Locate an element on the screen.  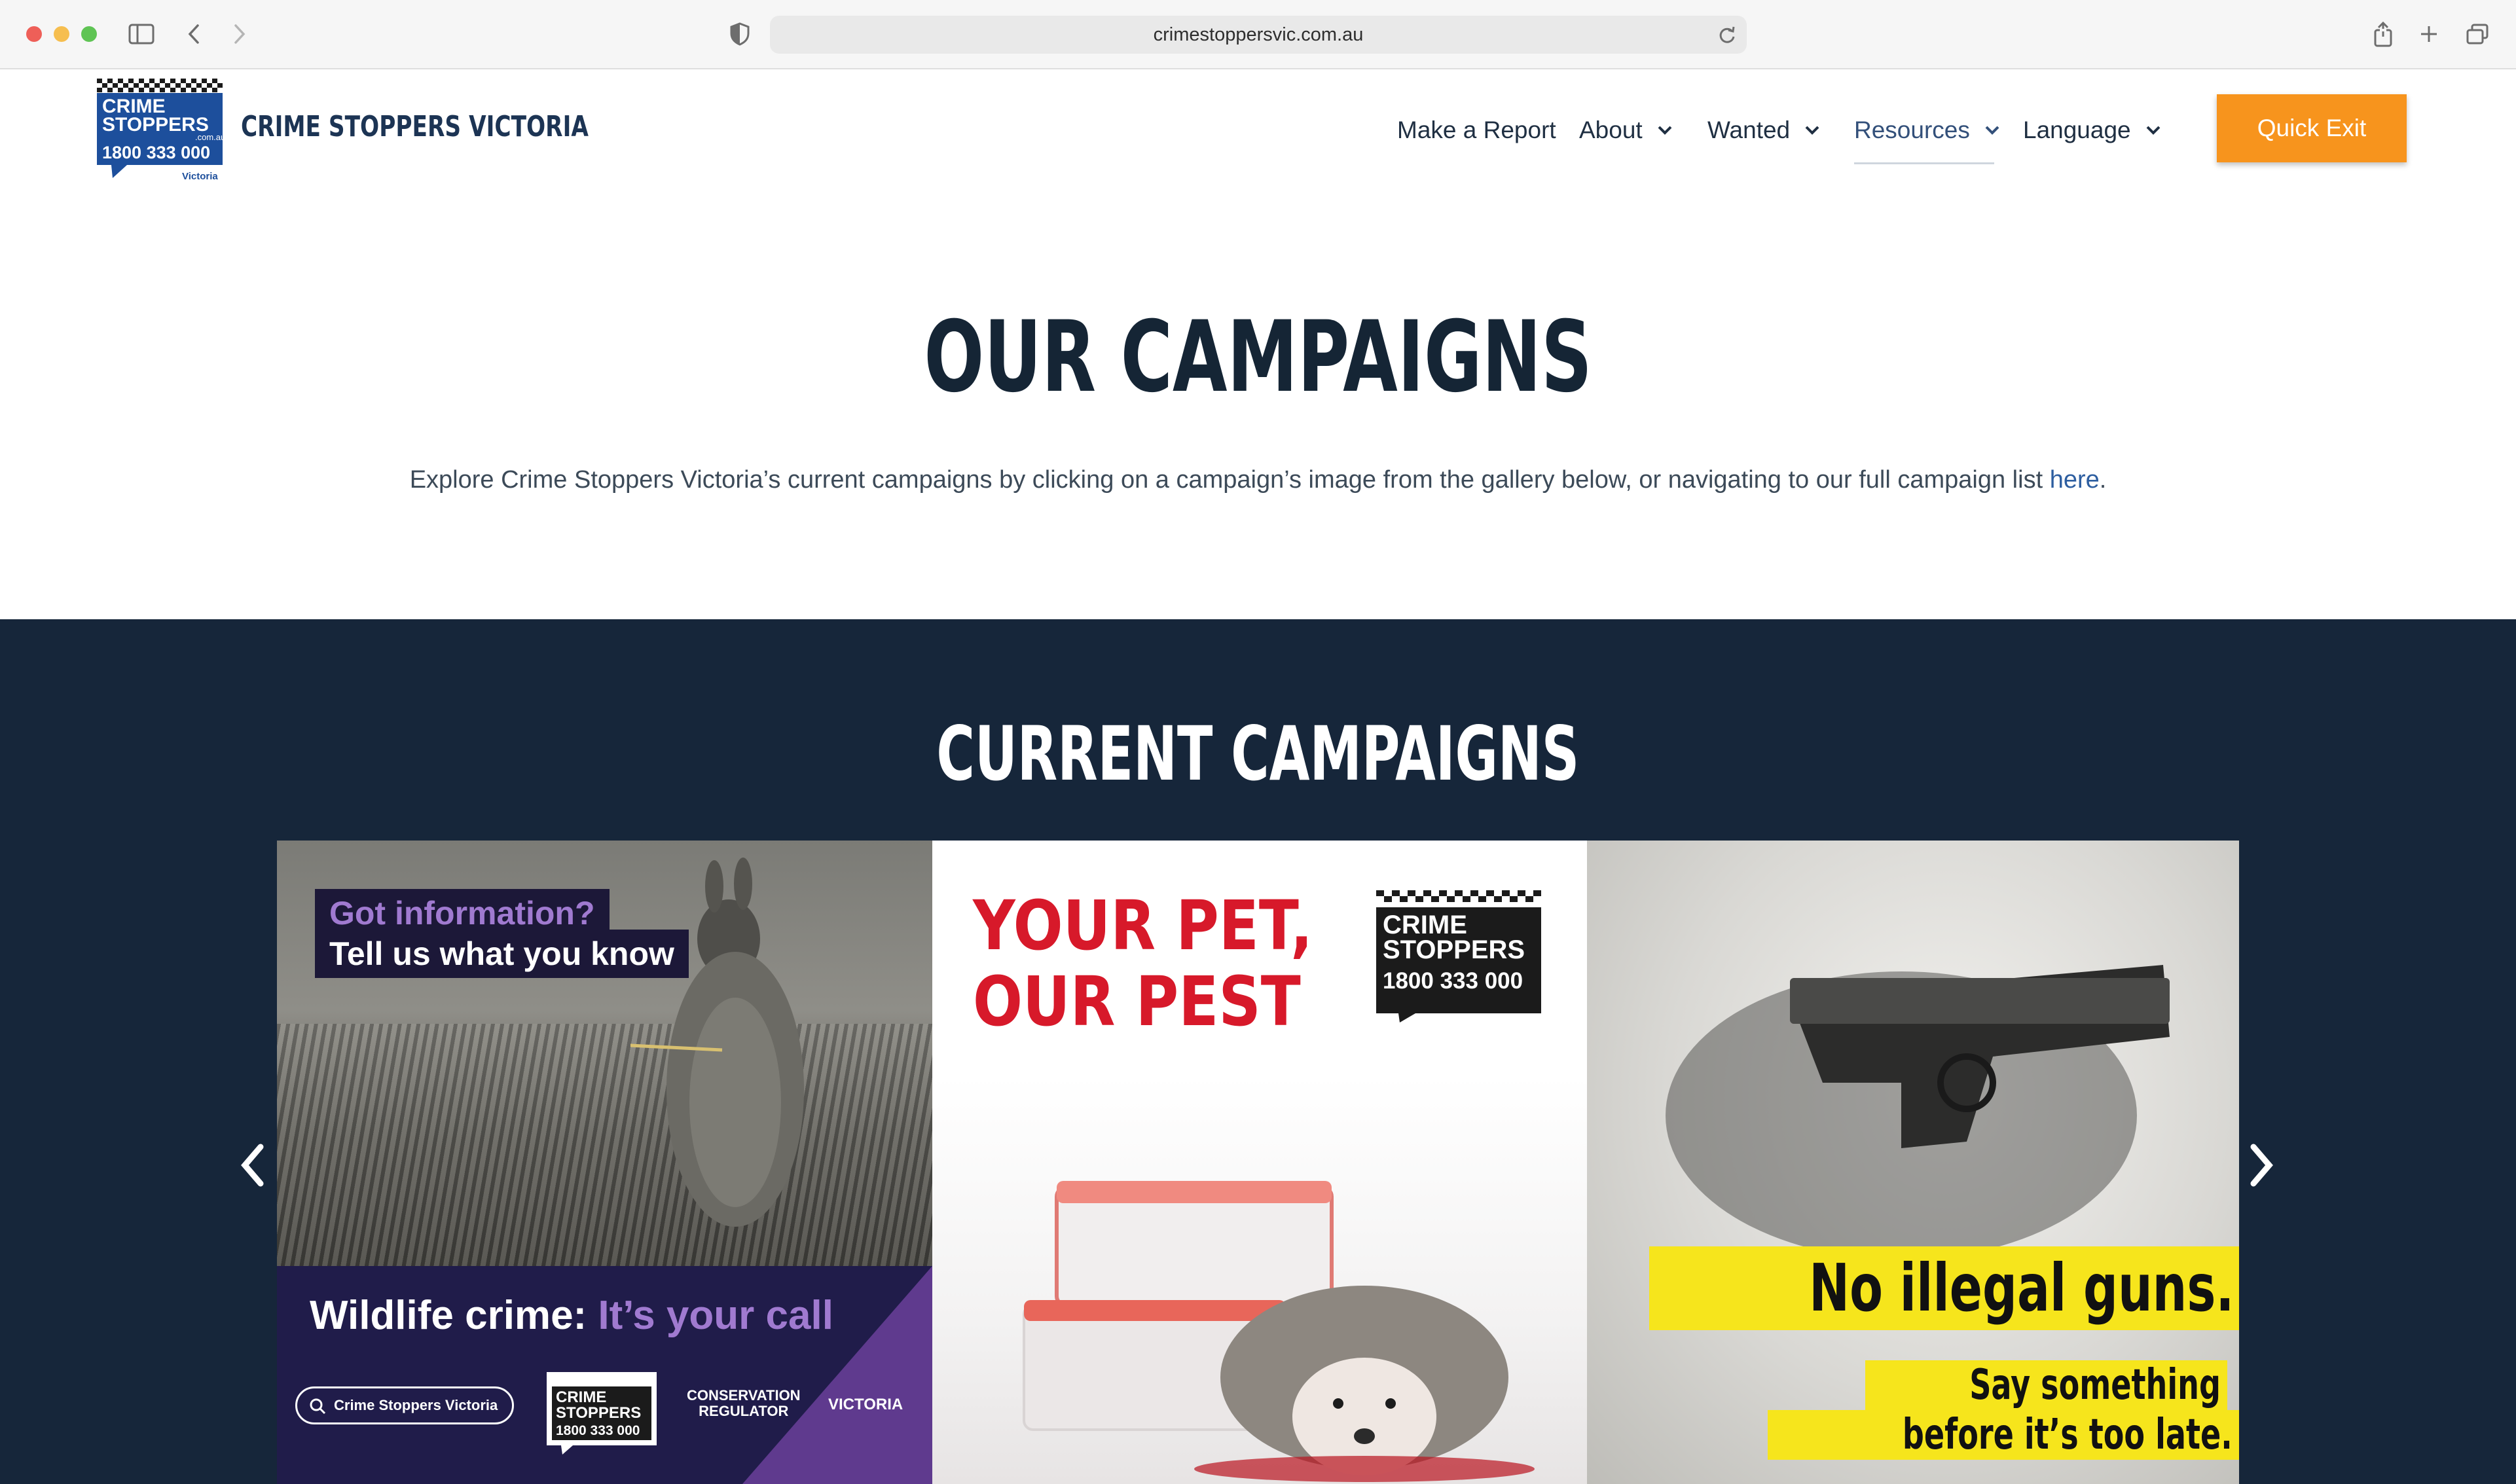
pistol-illustration is located at coordinates (1918, 1112).